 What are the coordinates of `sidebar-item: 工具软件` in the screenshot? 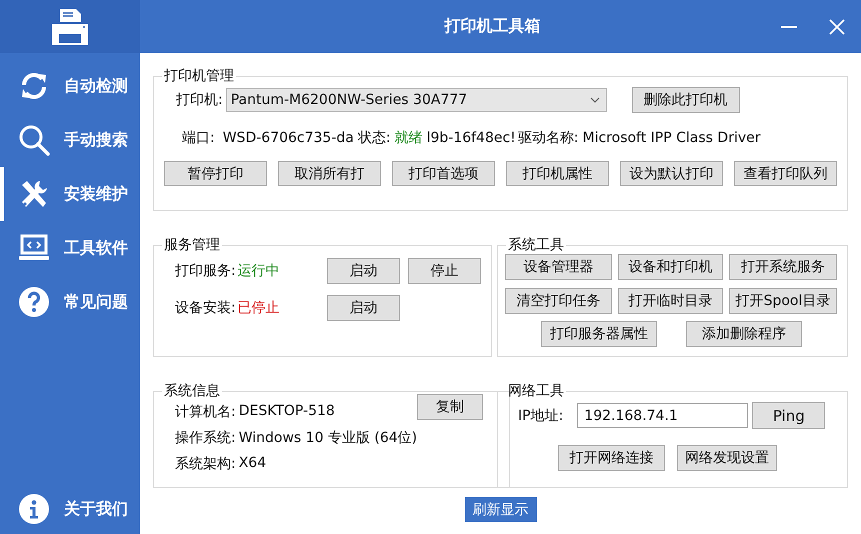 It's located at (70, 248).